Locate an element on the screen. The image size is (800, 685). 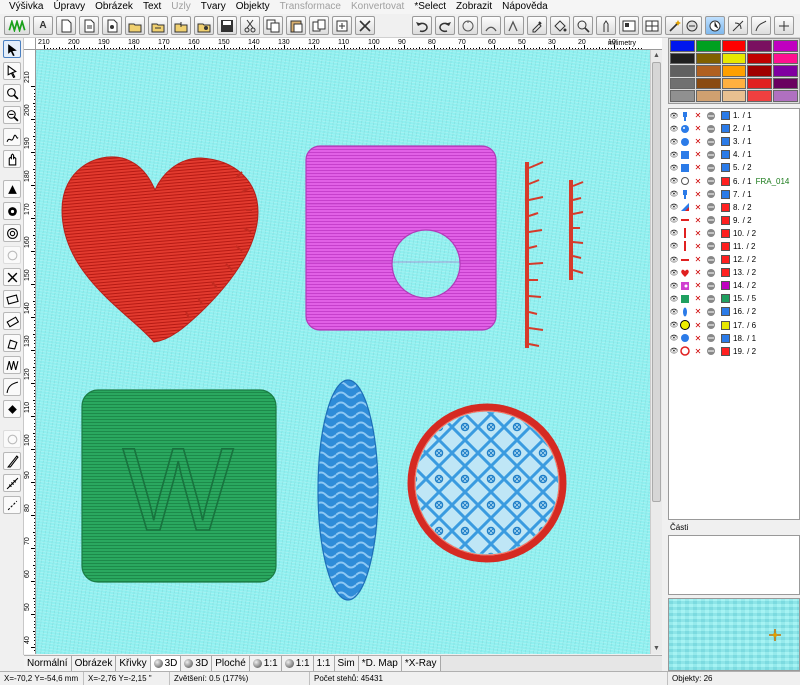
spiral-icon is located at coordinates (12, 233).